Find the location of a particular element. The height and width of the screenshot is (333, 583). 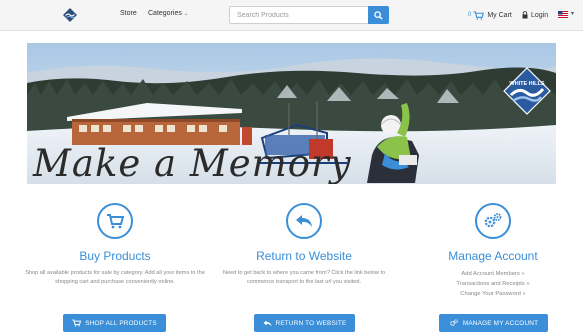

lock-icon is located at coordinates (525, 15).